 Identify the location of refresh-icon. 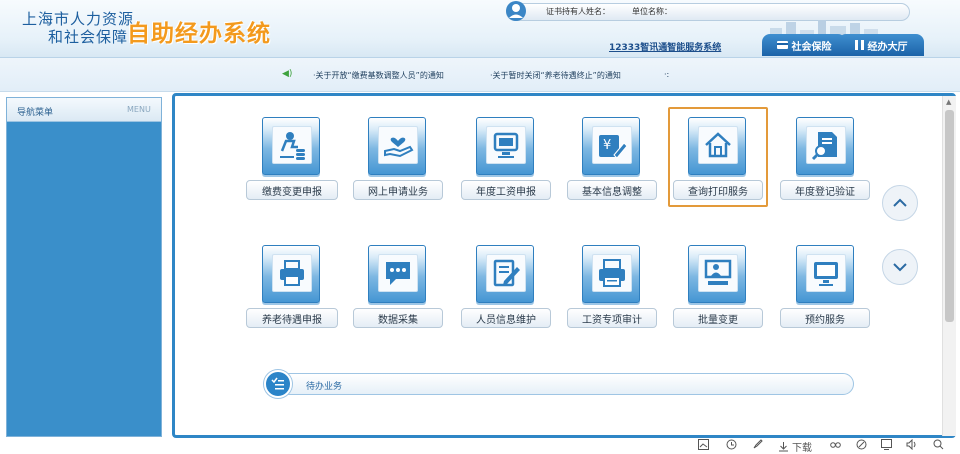
(731, 444).